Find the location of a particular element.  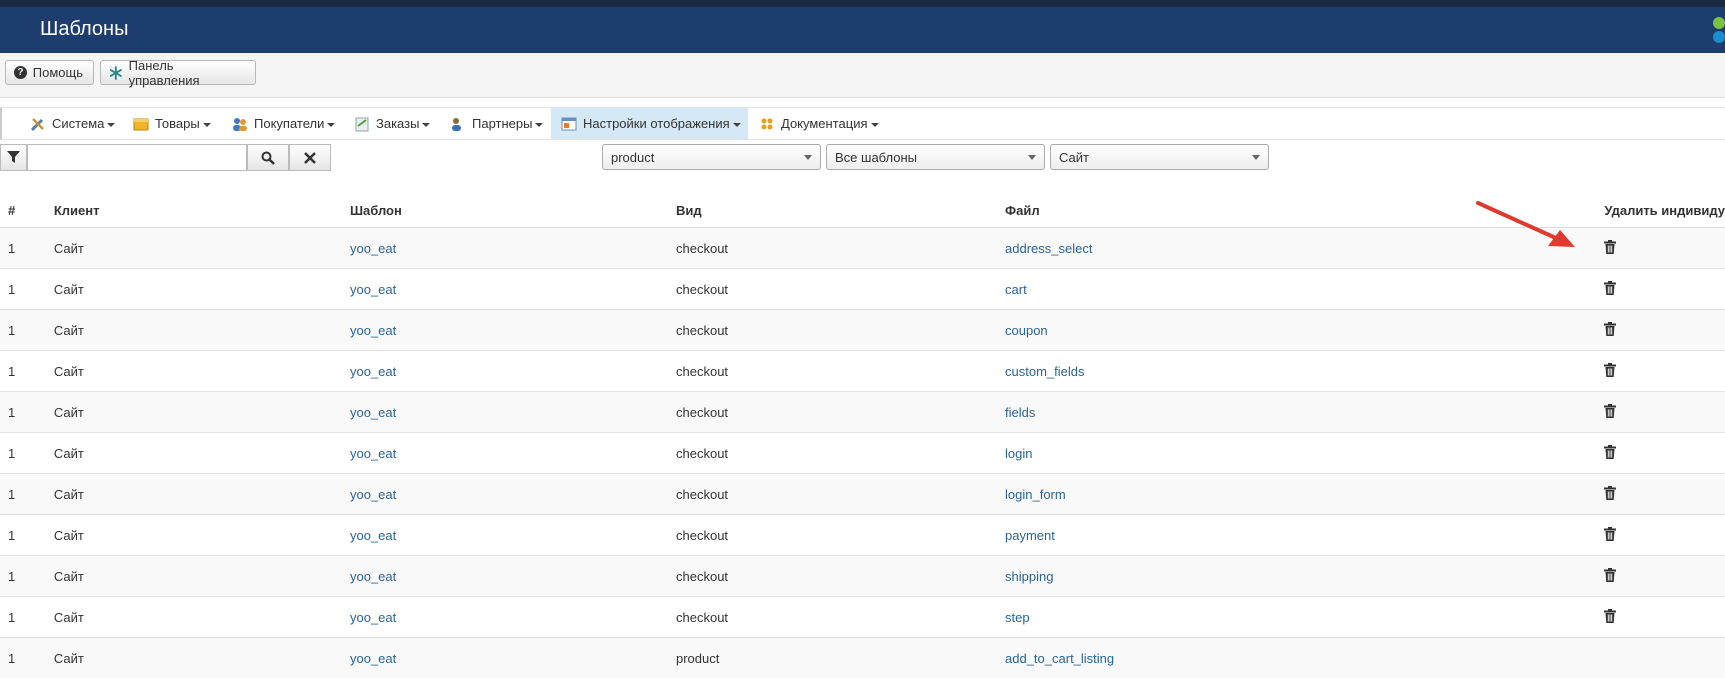

filter-toggle-button is located at coordinates (13, 157).